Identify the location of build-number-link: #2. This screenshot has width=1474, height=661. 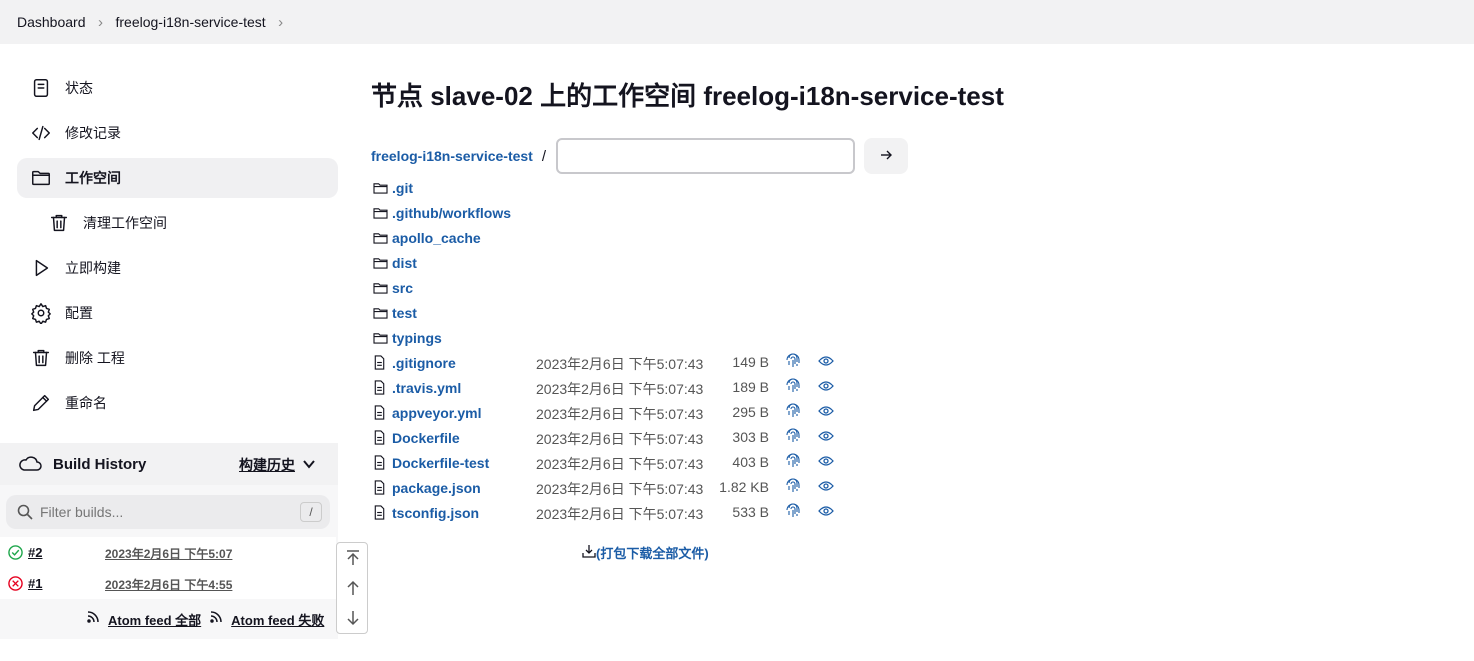
(35, 552).